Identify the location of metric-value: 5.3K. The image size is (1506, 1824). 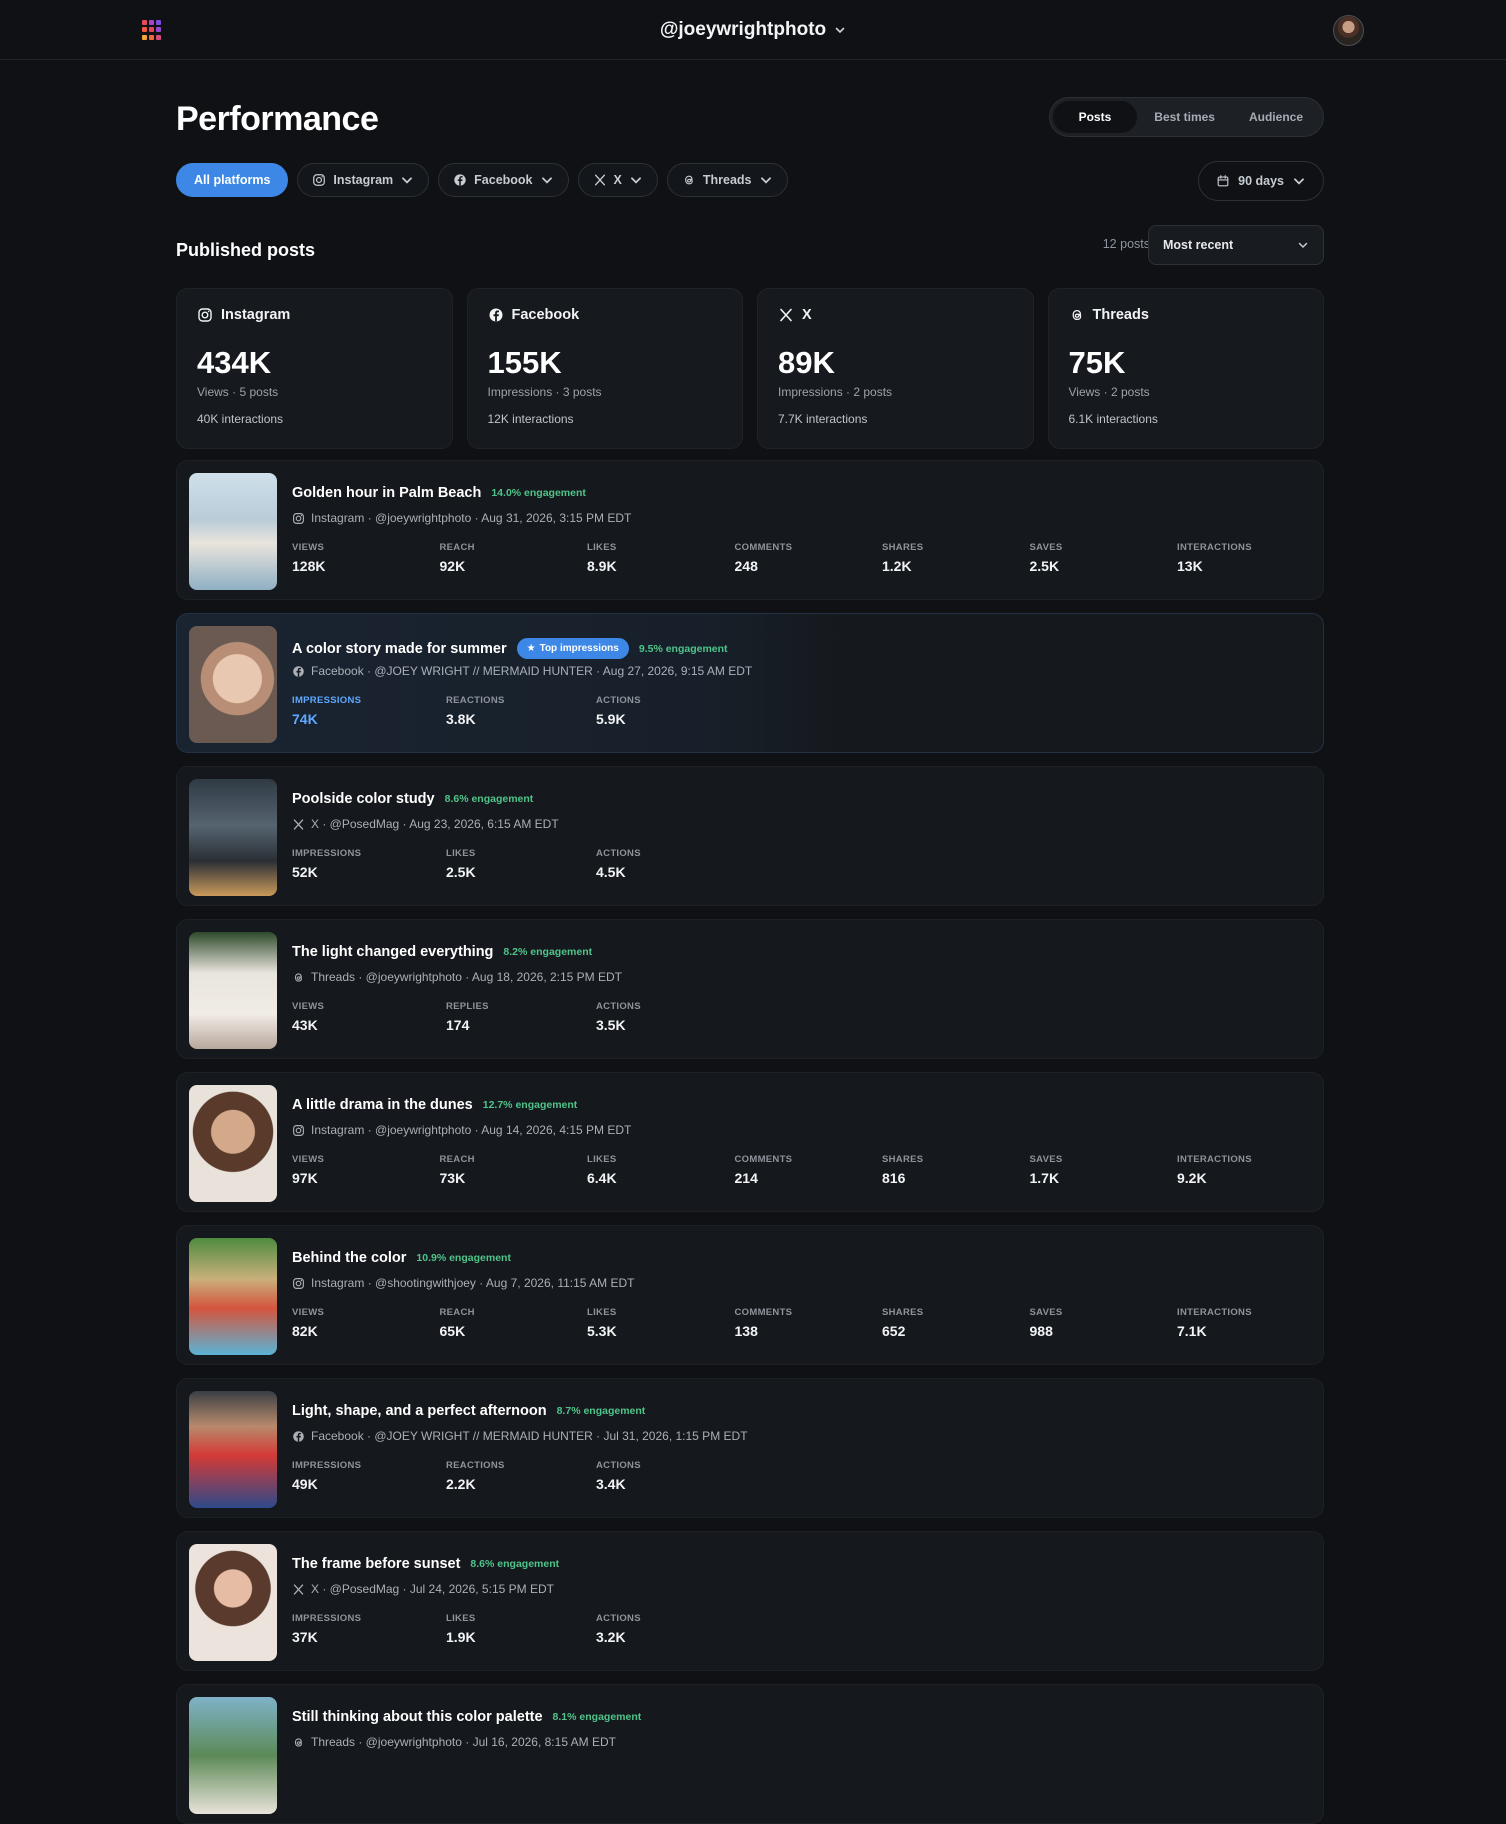
(602, 1331).